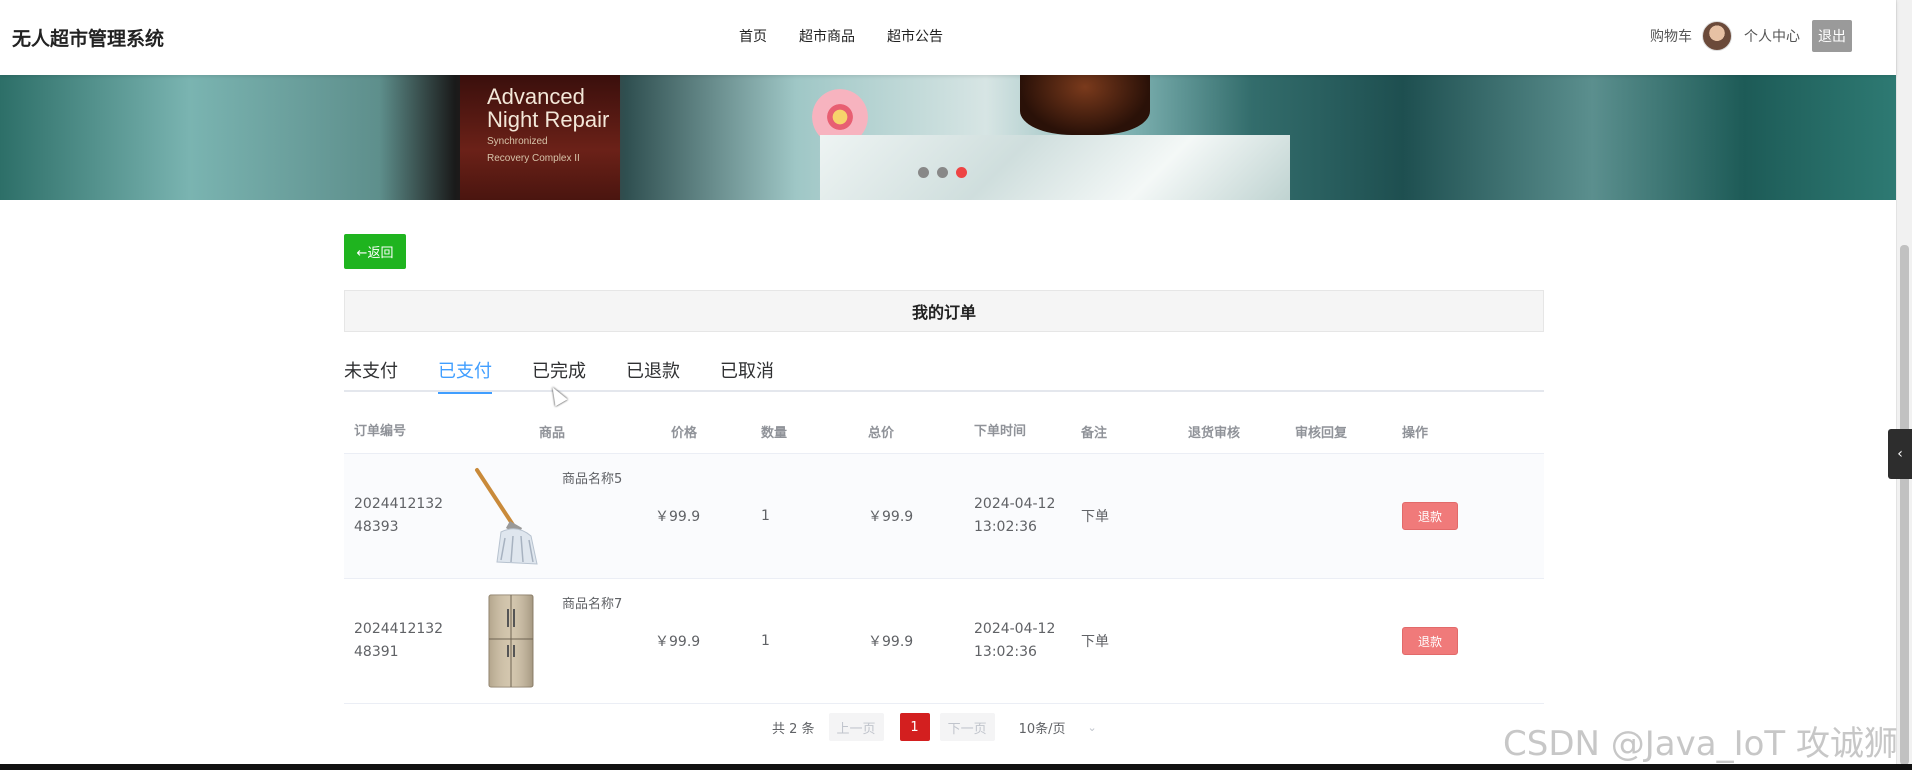 This screenshot has height=770, width=1912. What do you see at coordinates (1904, 505) in the screenshot?
I see `scrollbar-thumb` at bounding box center [1904, 505].